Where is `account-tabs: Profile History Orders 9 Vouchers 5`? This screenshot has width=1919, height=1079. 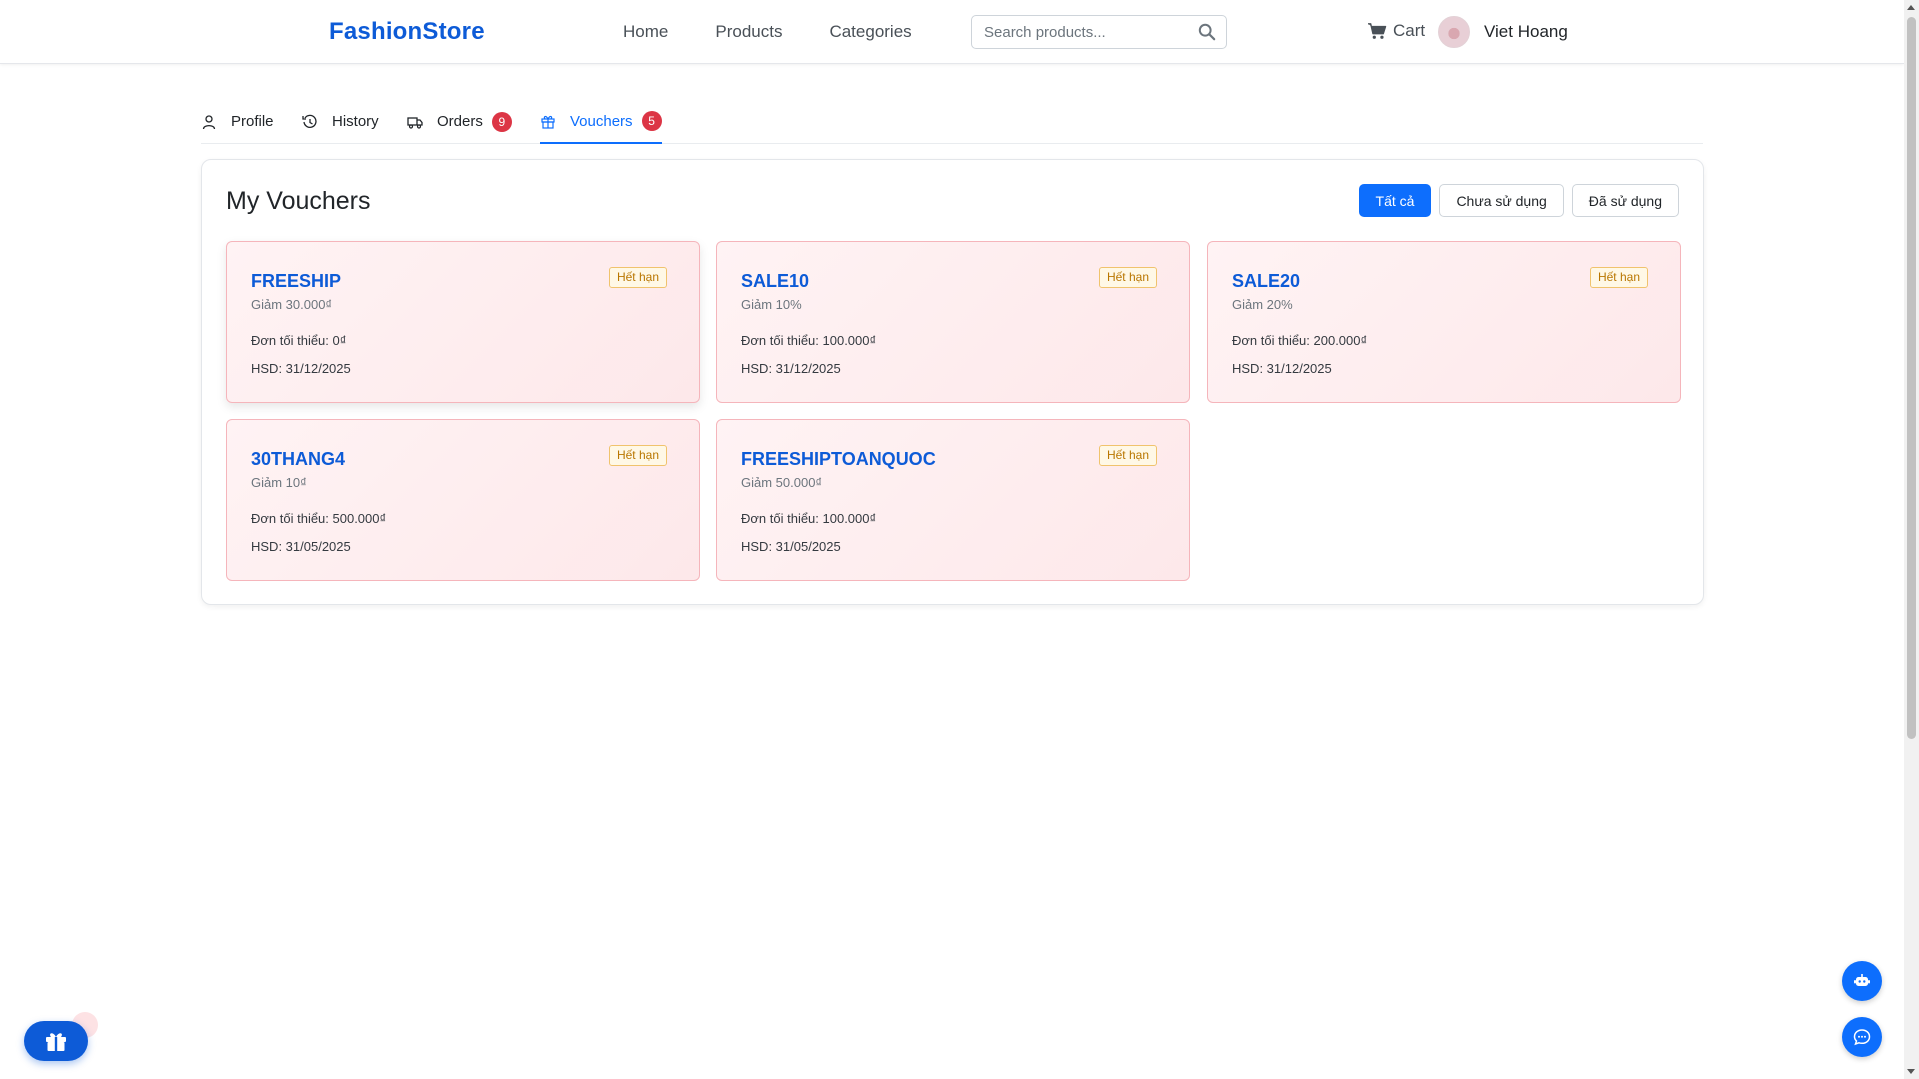 account-tabs: Profile History Orders 9 Vouchers 5 is located at coordinates (952, 122).